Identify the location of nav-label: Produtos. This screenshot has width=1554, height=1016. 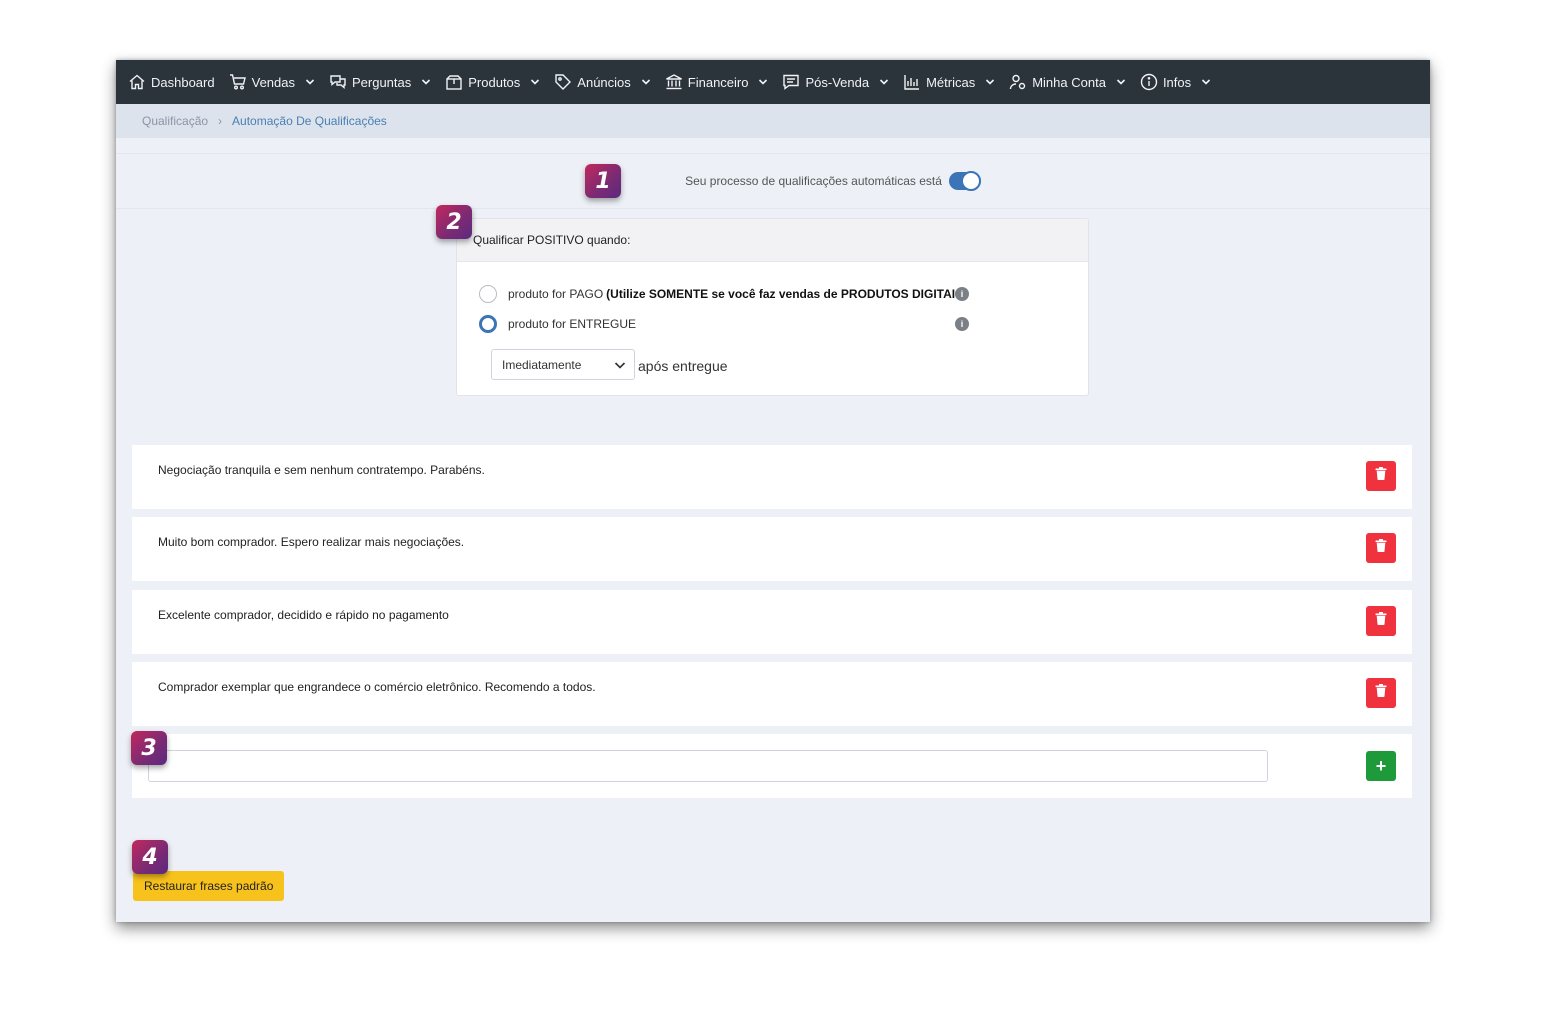
(494, 82).